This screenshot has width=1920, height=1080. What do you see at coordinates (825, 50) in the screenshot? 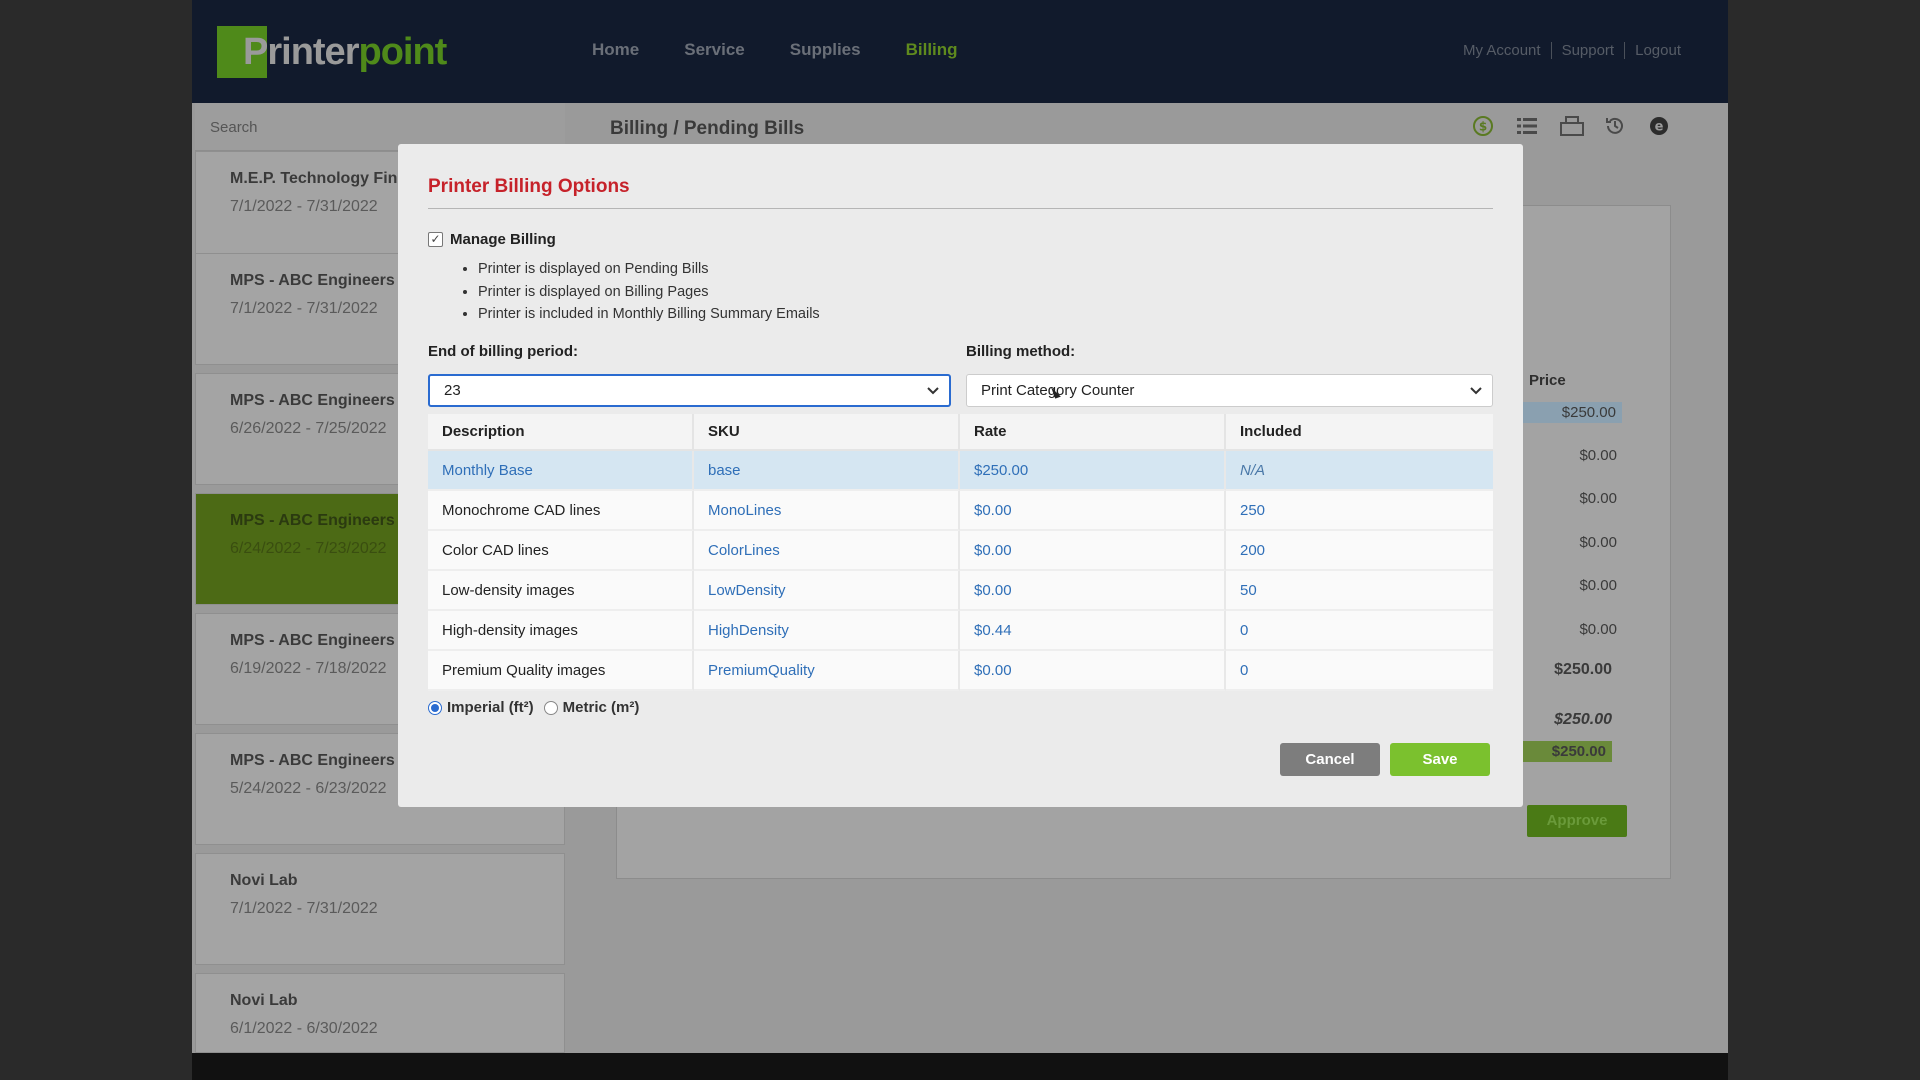
I see `nav-supplies: Supplies` at bounding box center [825, 50].